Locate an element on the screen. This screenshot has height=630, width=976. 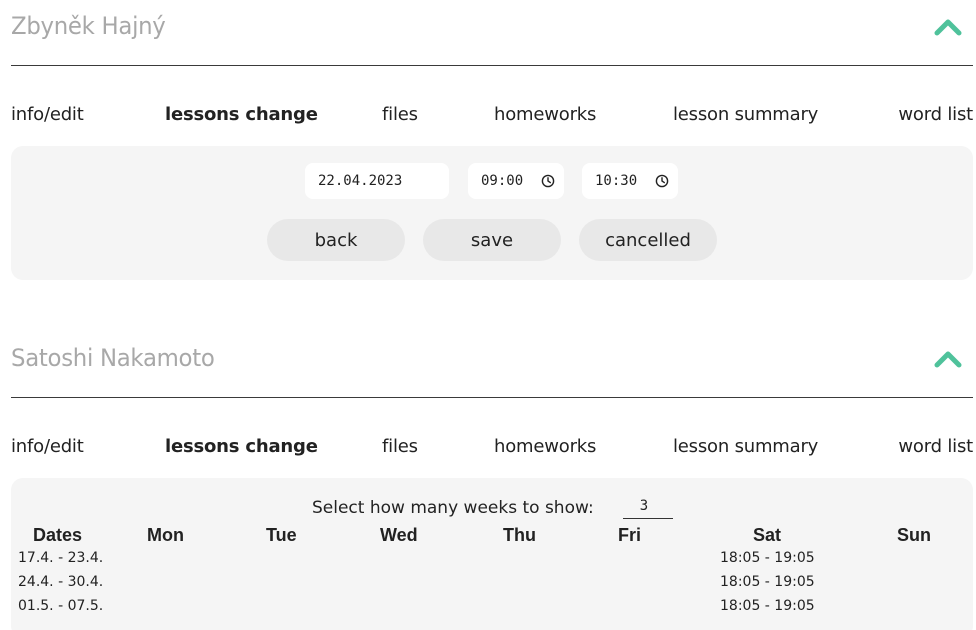
column-header-tue: Tue is located at coordinates (281, 535).